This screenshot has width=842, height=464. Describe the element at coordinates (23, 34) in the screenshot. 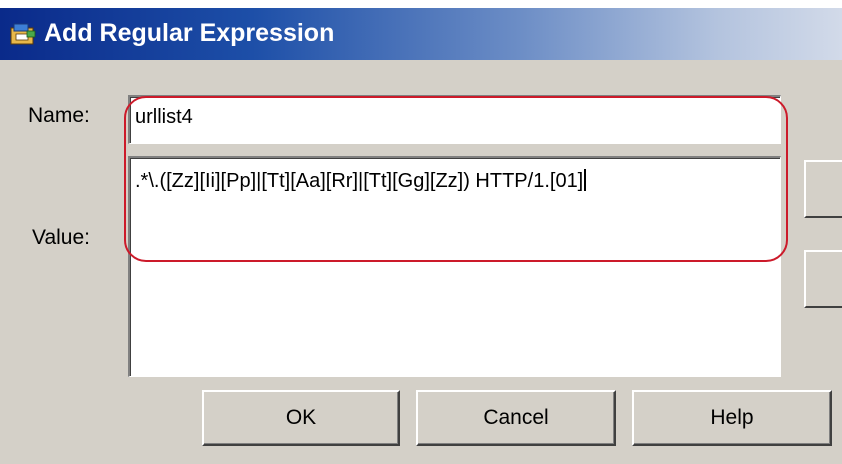

I see `app-icon` at that location.